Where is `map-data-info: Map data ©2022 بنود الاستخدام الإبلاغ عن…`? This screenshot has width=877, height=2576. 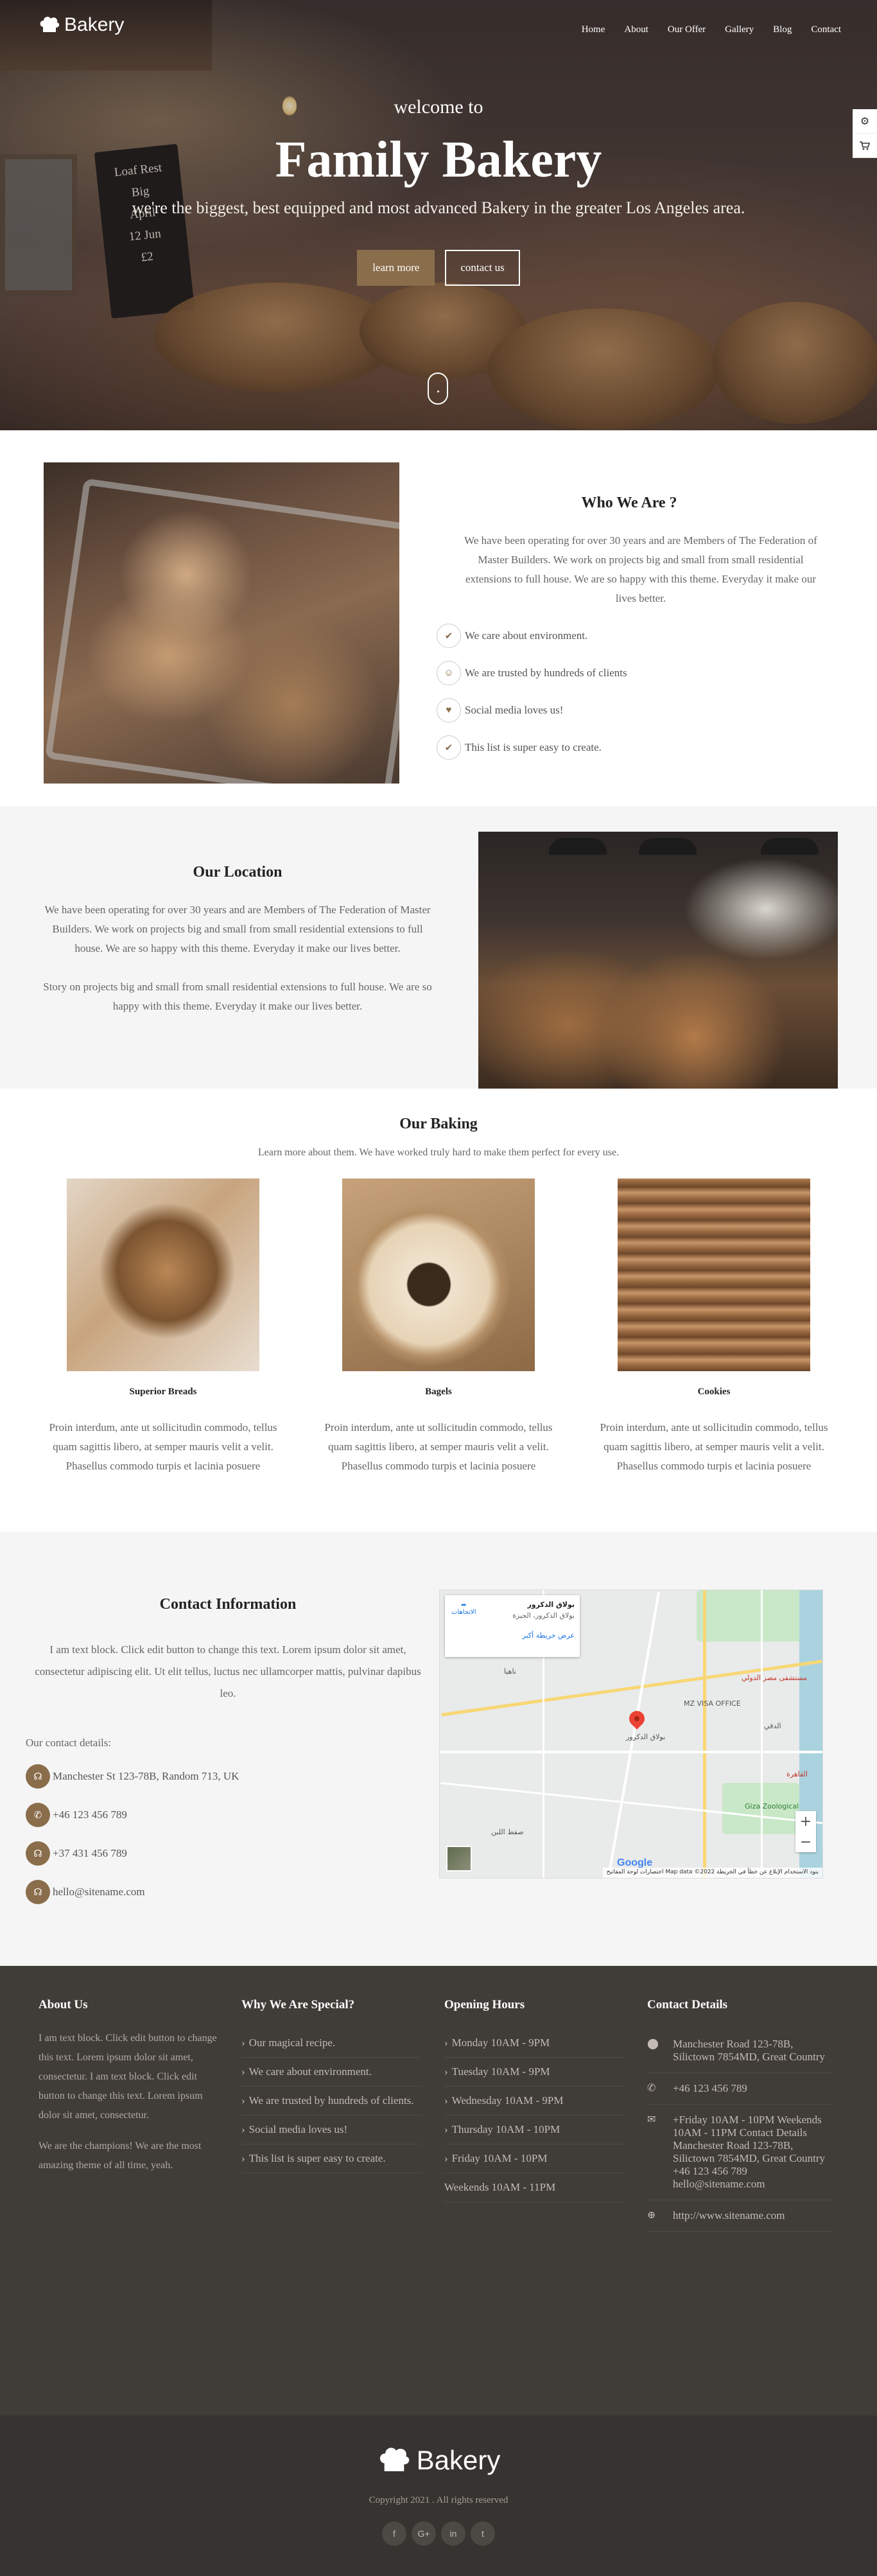 map-data-info: Map data ©2022 بنود الاستخدام الإبلاغ عن… is located at coordinates (742, 1872).